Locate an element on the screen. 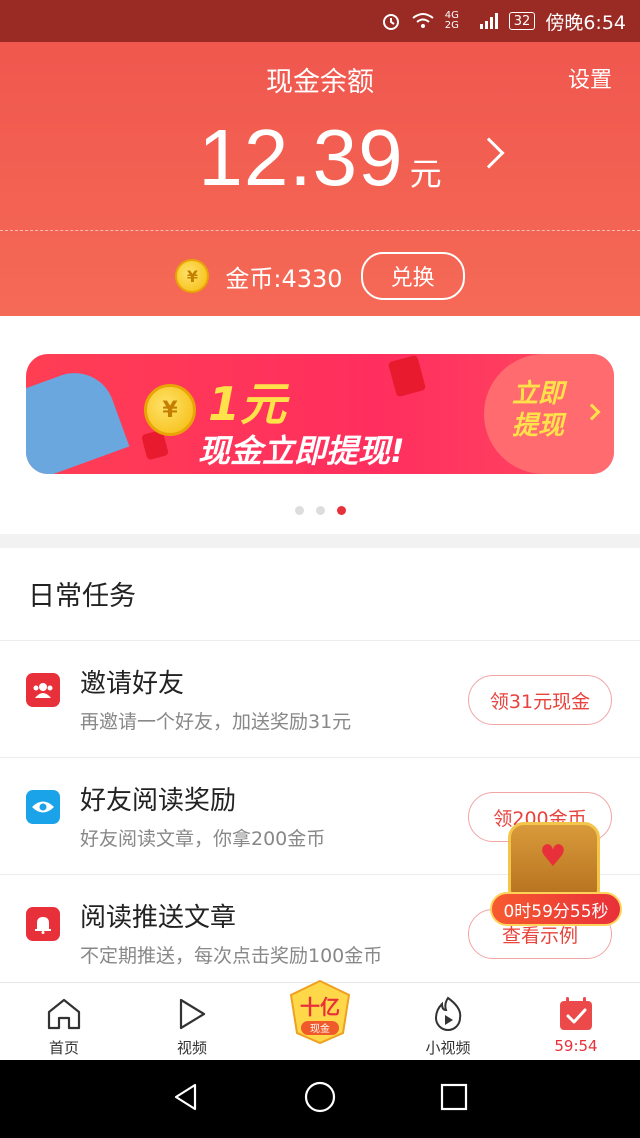 The width and height of the screenshot is (640, 1138). bottom-nav: 首页 视频 十亿 现金 小视频 59:54 is located at coordinates (320, 1019).